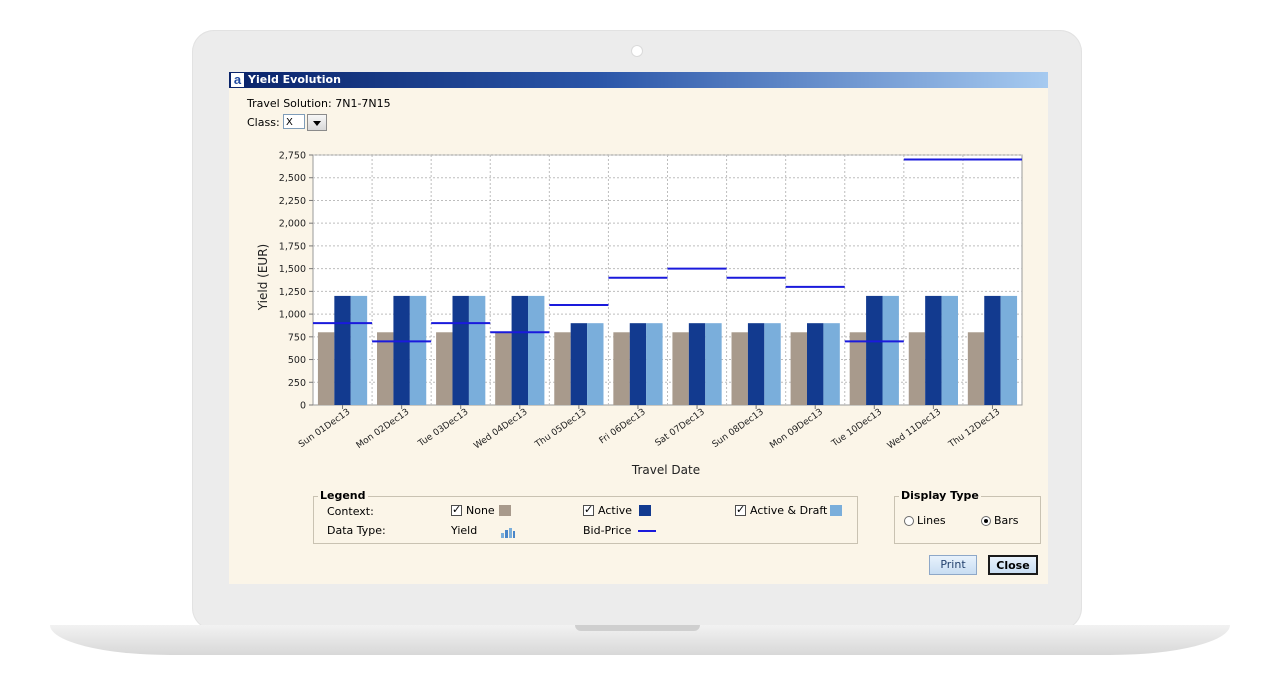 The height and width of the screenshot is (700, 1280). What do you see at coordinates (740, 509) in the screenshot?
I see `context-active-draft-checkbox` at bounding box center [740, 509].